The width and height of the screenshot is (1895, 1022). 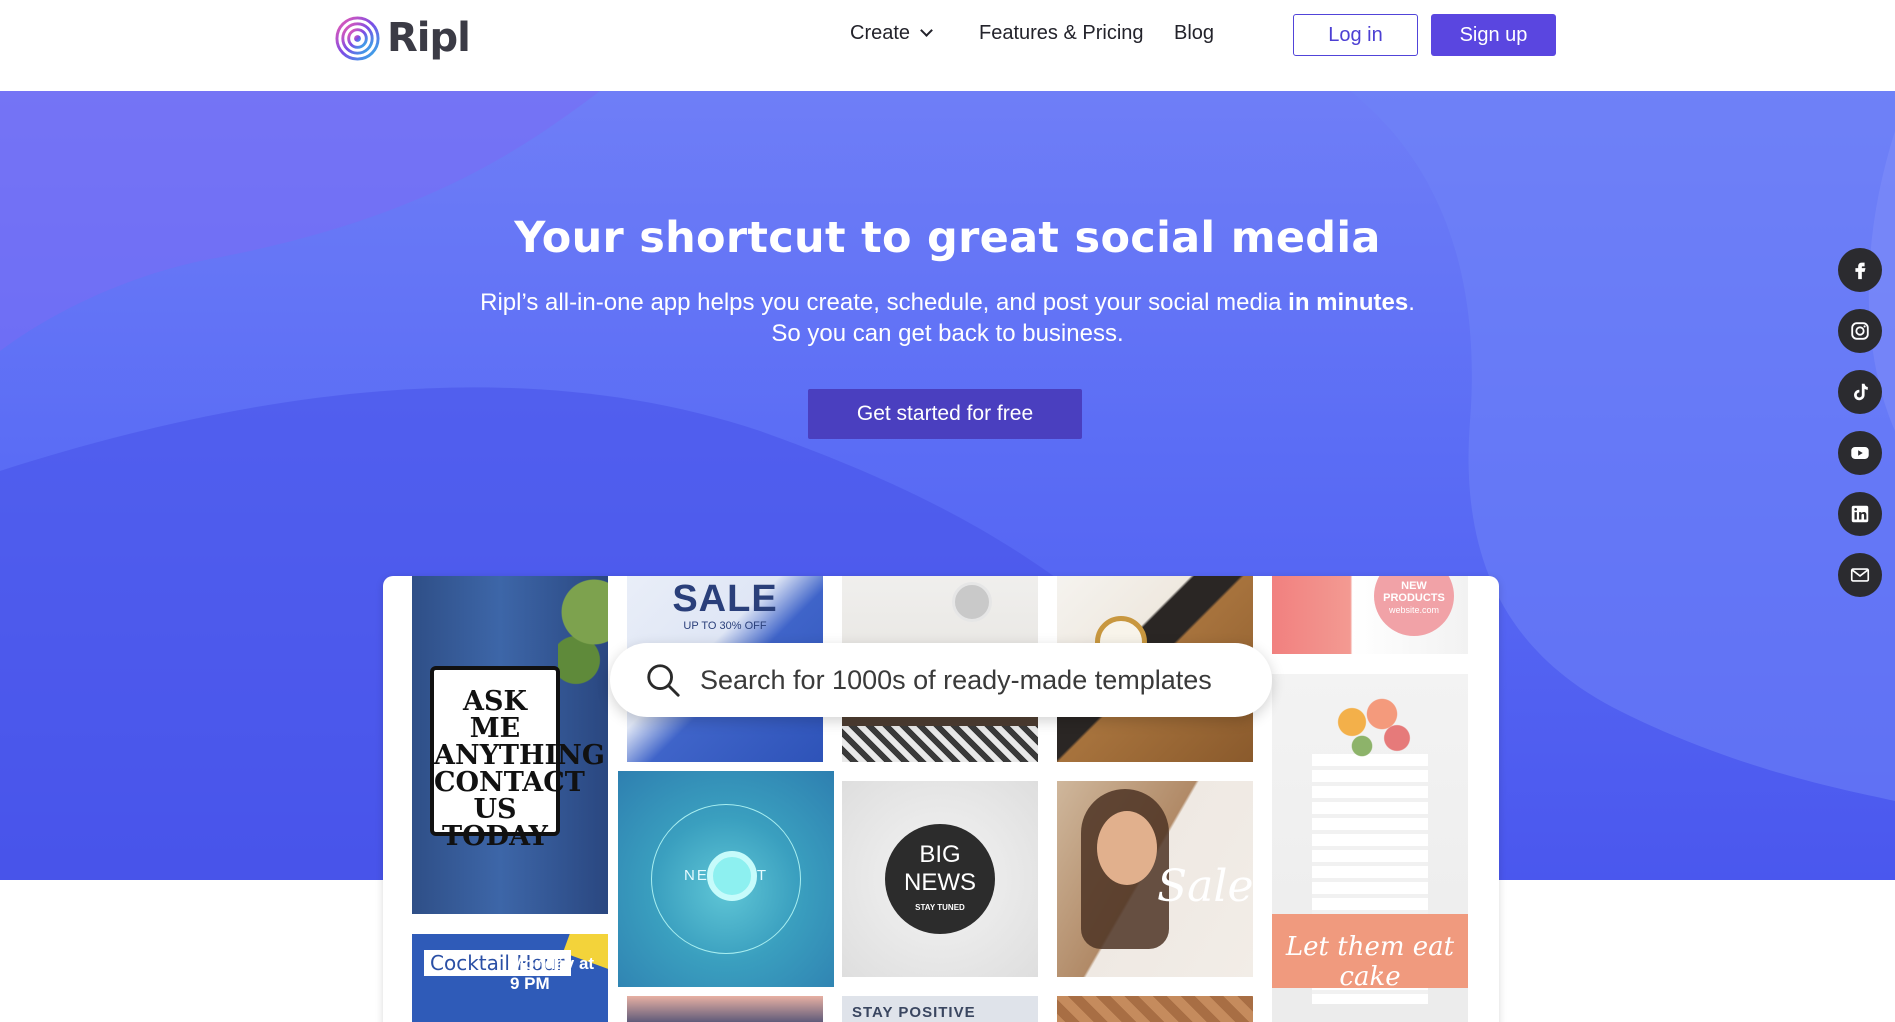 What do you see at coordinates (1860, 270) in the screenshot?
I see `facebook-icon` at bounding box center [1860, 270].